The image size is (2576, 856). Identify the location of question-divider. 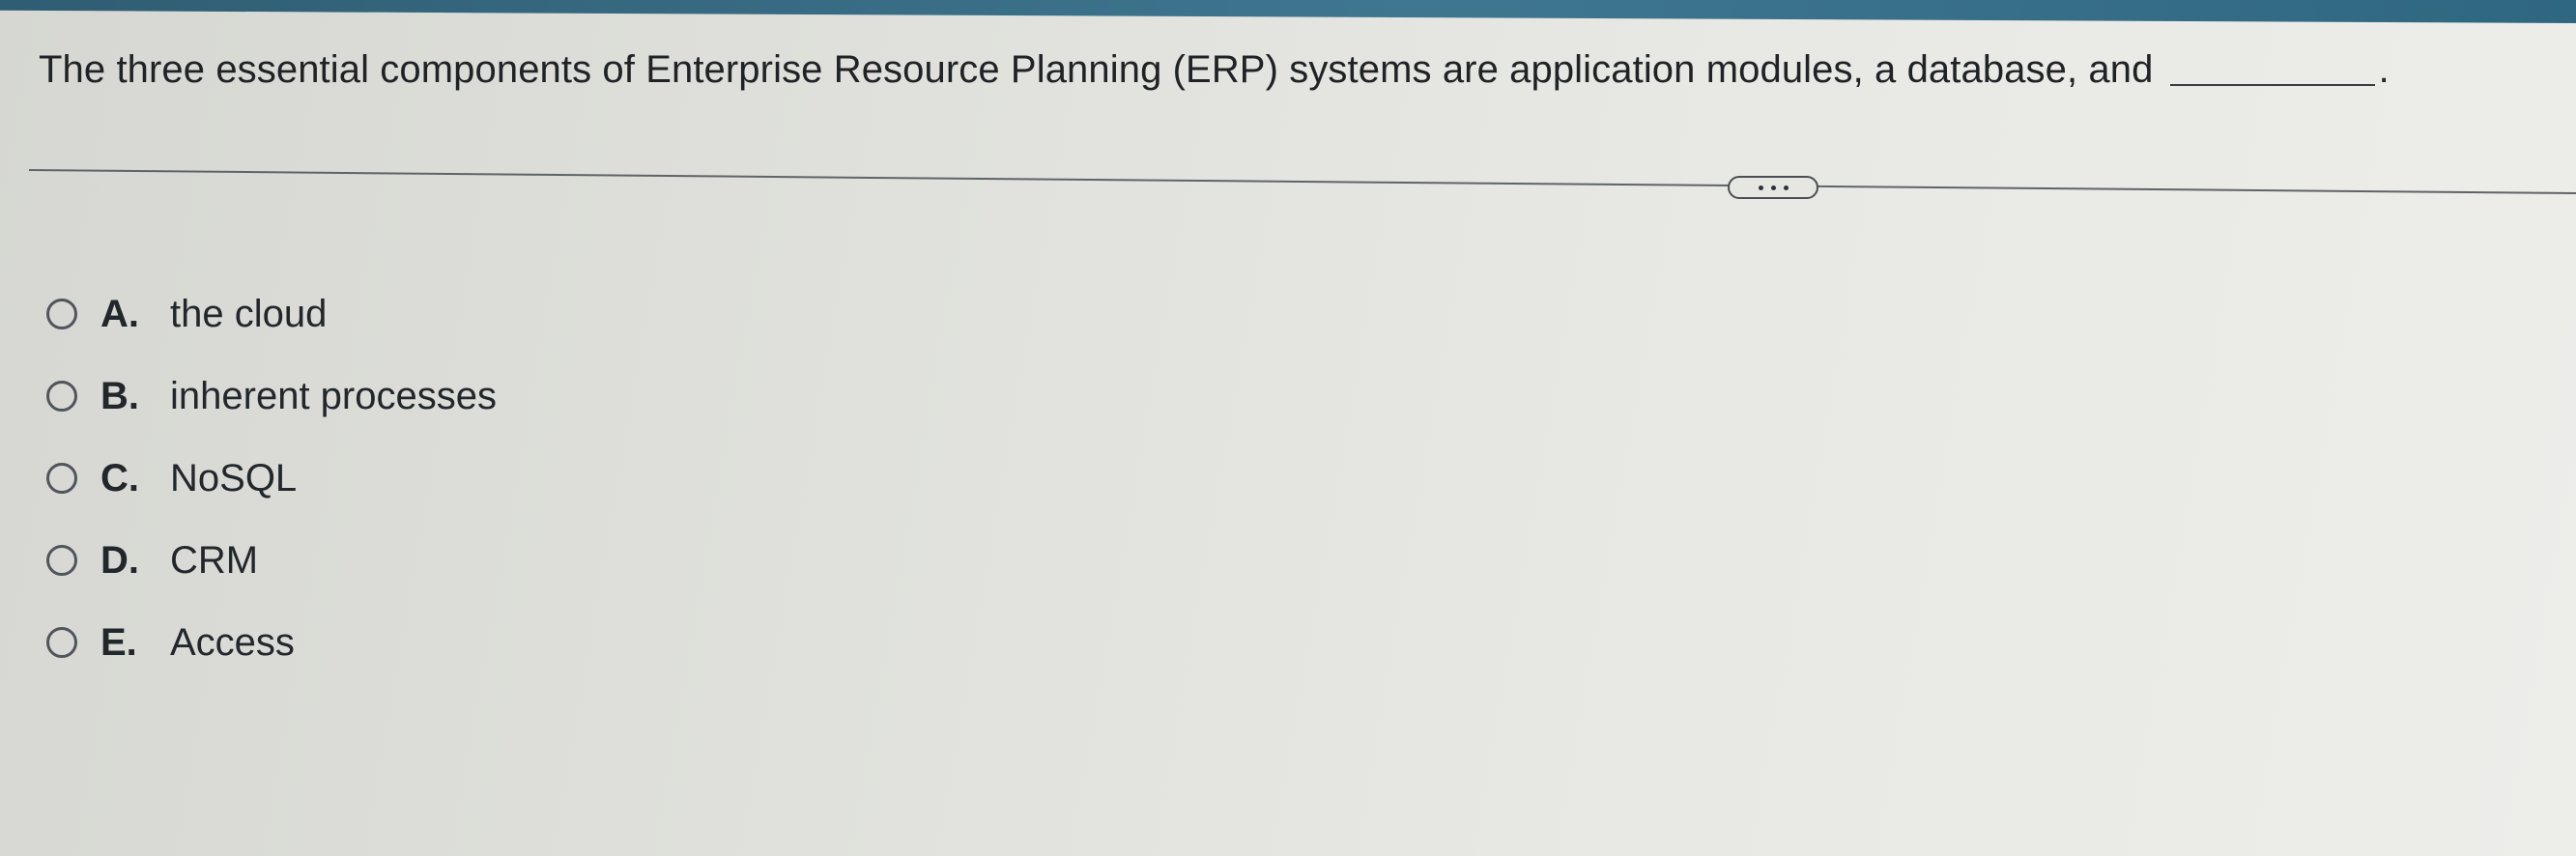
(1303, 182).